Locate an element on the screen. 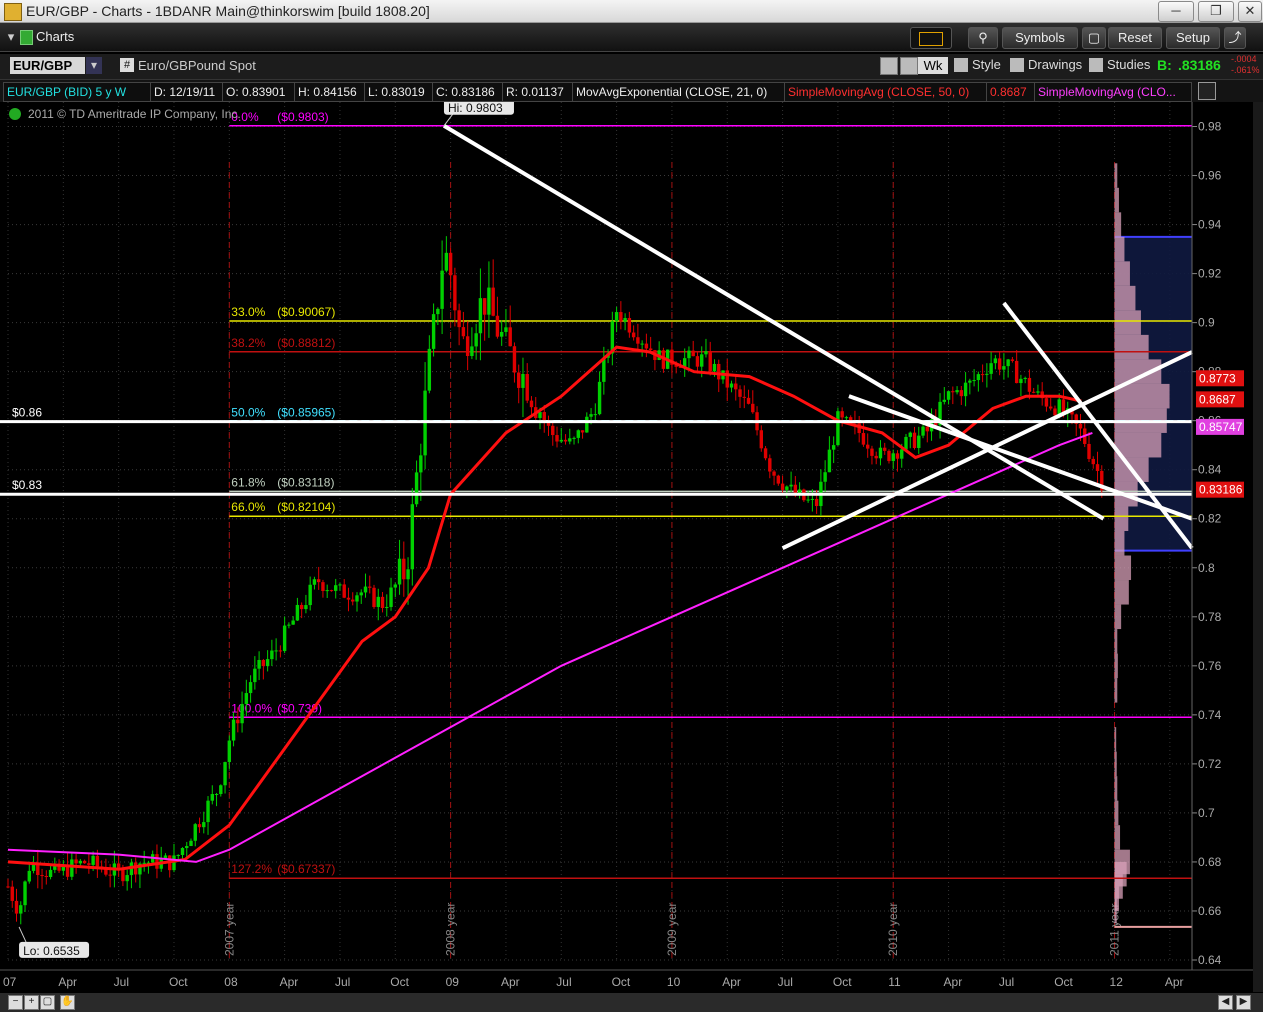 The width and height of the screenshot is (1263, 1012). studies-button: Studies is located at coordinates (1128, 64).